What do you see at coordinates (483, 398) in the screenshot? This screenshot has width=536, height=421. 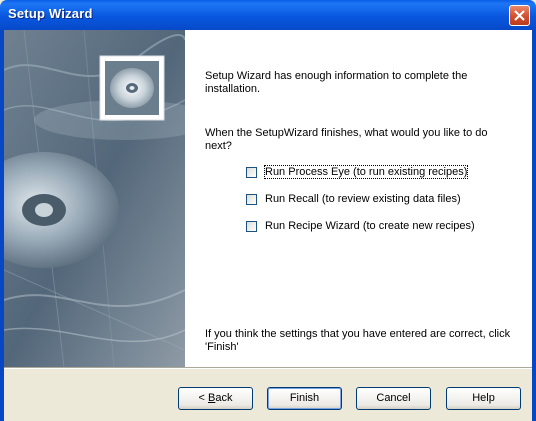 I see `help-button: Help` at bounding box center [483, 398].